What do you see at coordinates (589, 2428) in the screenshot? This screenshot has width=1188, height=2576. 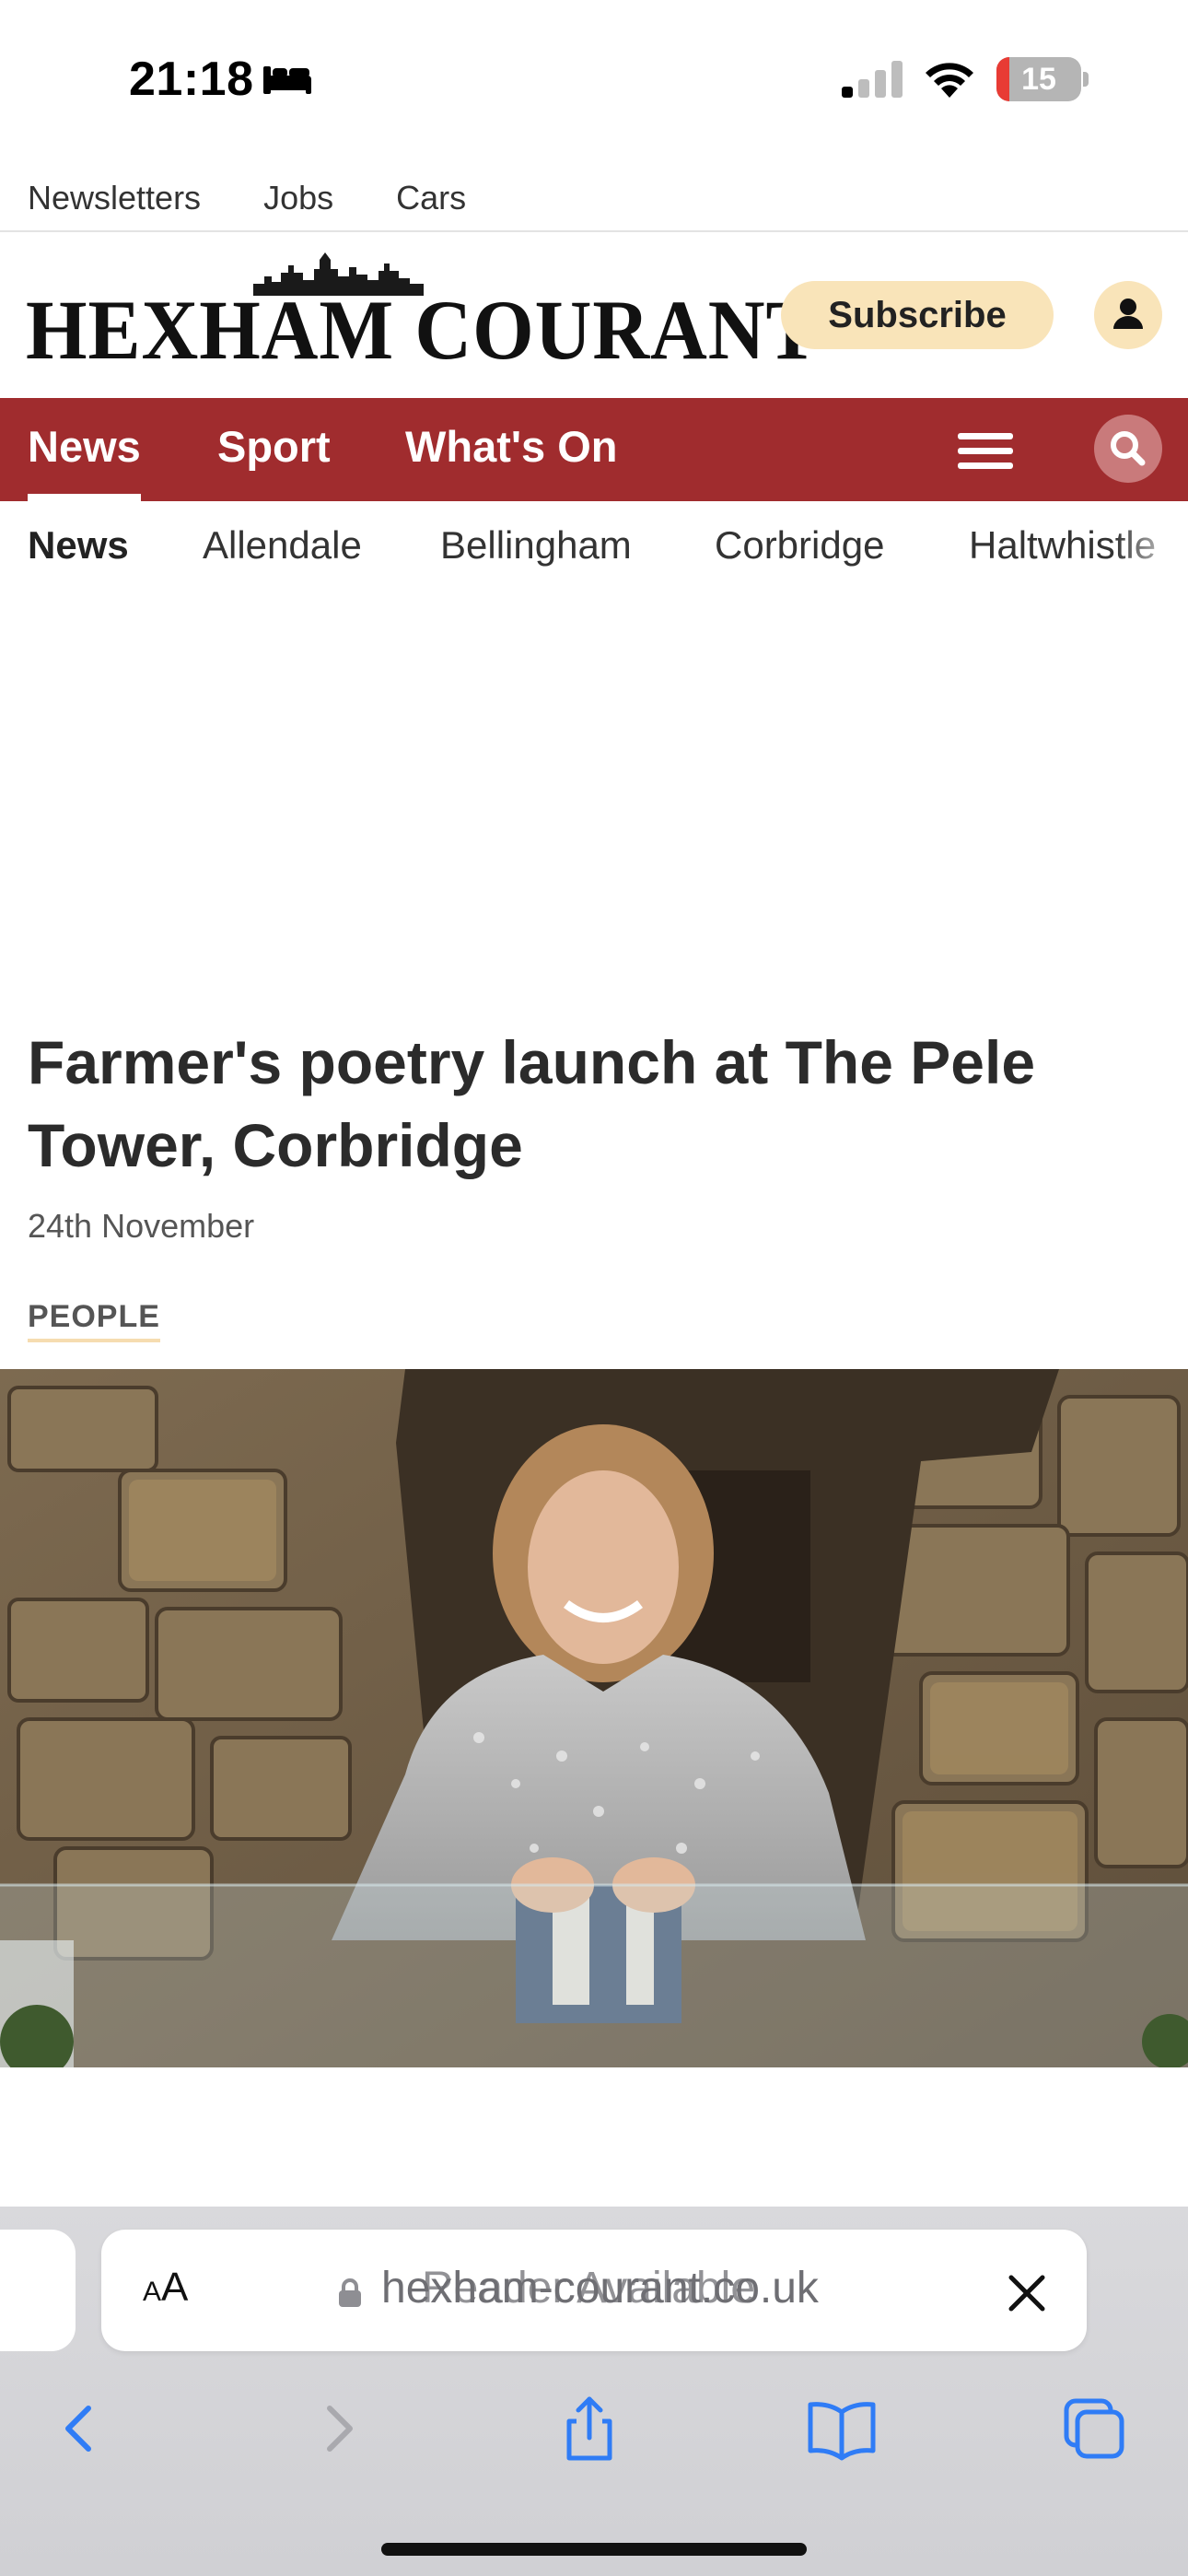 I see `share-icon` at bounding box center [589, 2428].